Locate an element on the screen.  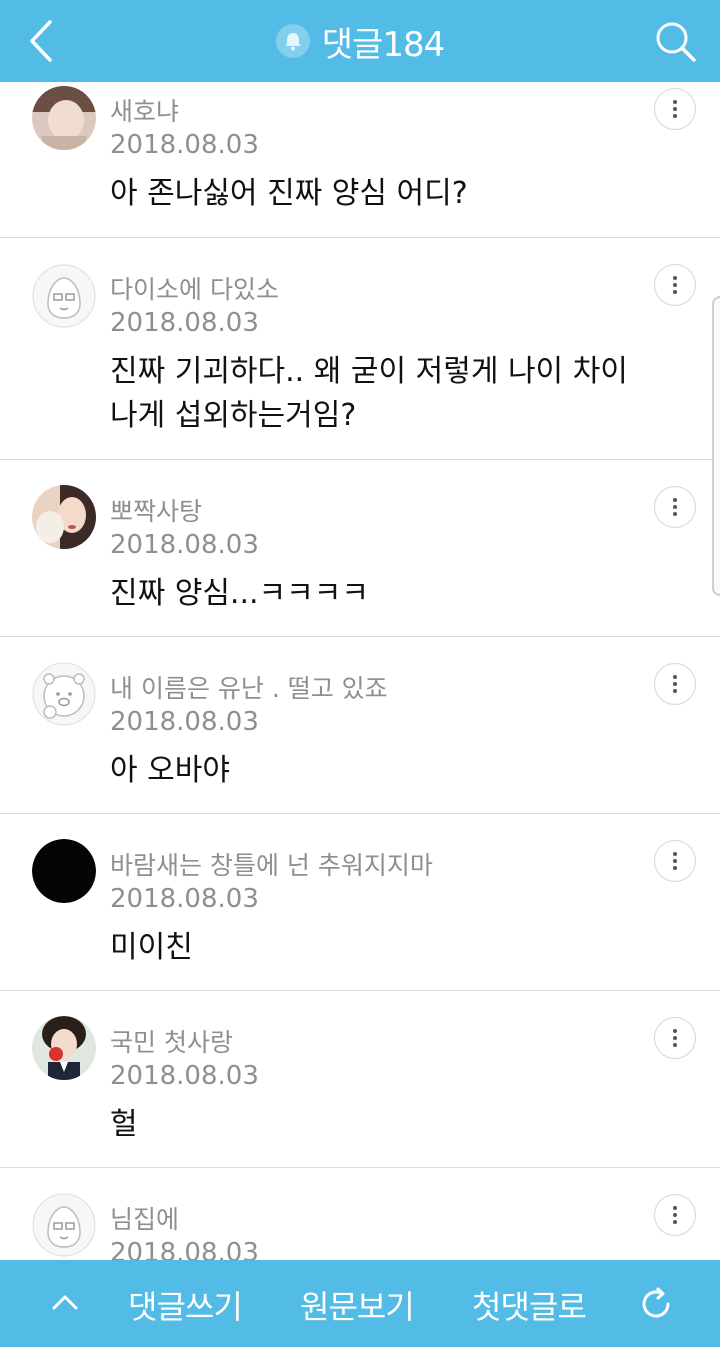
chevron-up-icon is located at coordinates (65, 1302).